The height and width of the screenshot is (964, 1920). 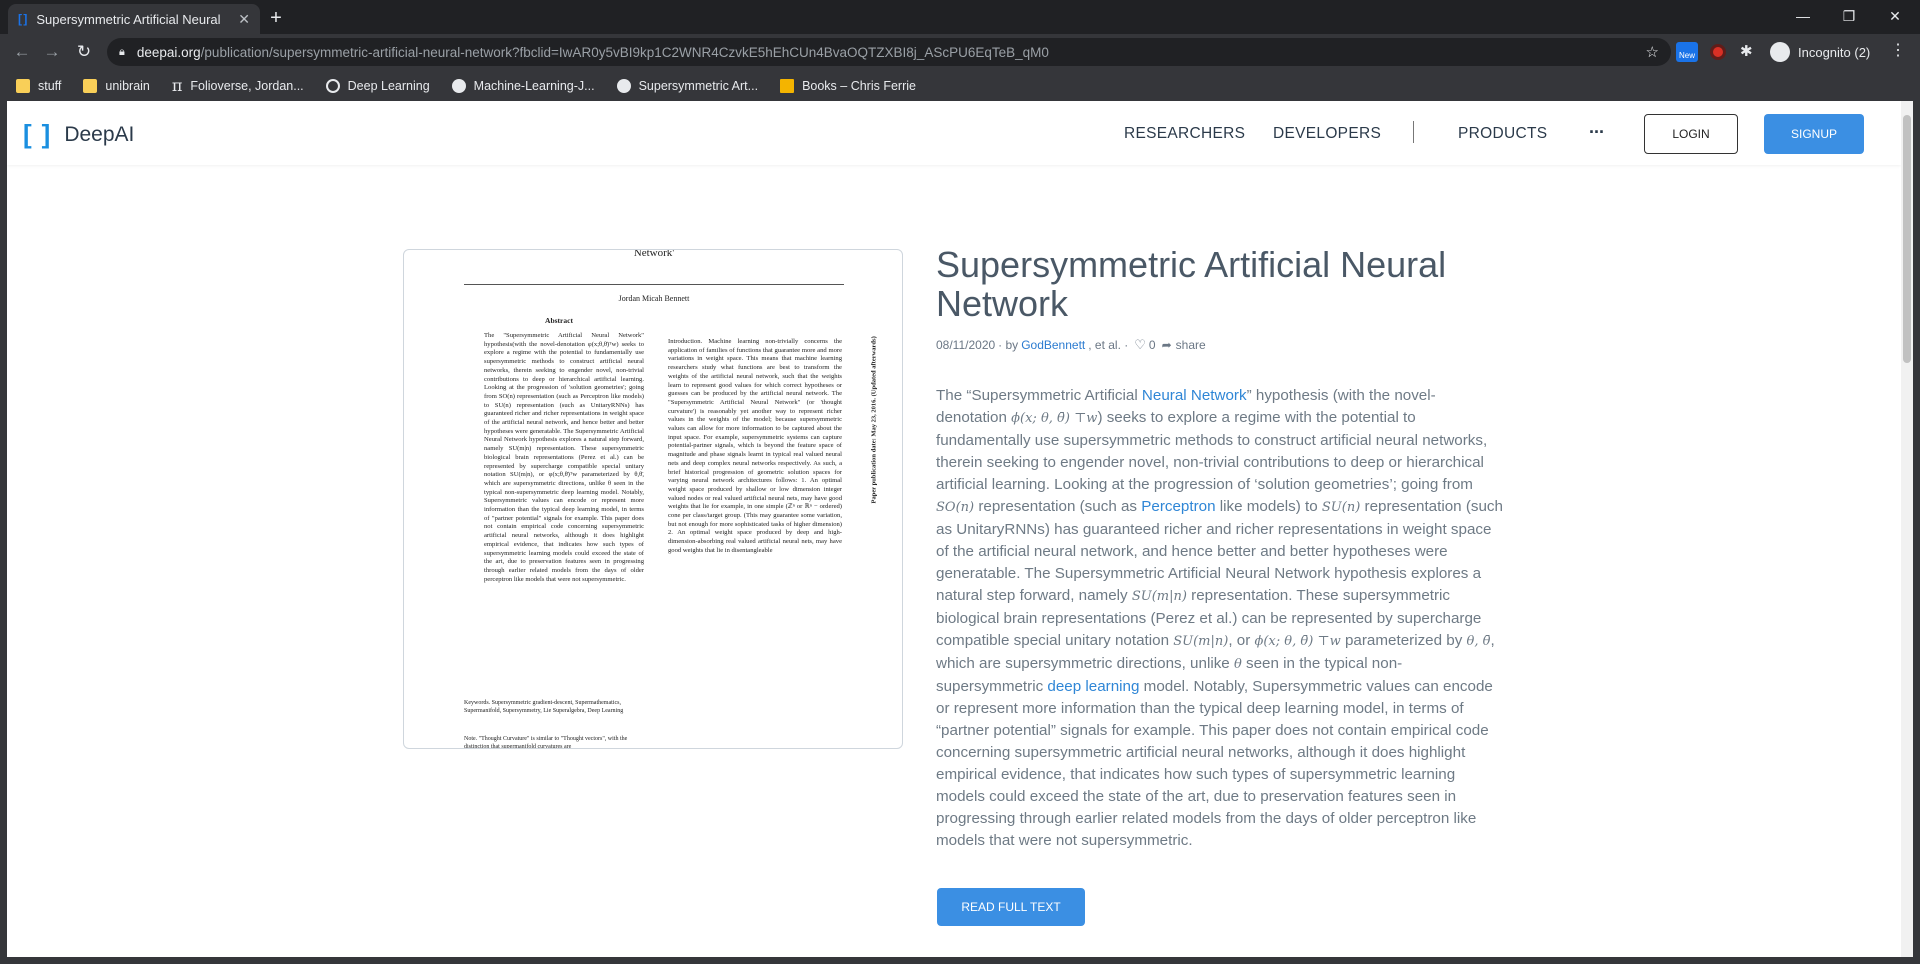 I want to click on abstract-text: representation (such as, so click(x=1058, y=506).